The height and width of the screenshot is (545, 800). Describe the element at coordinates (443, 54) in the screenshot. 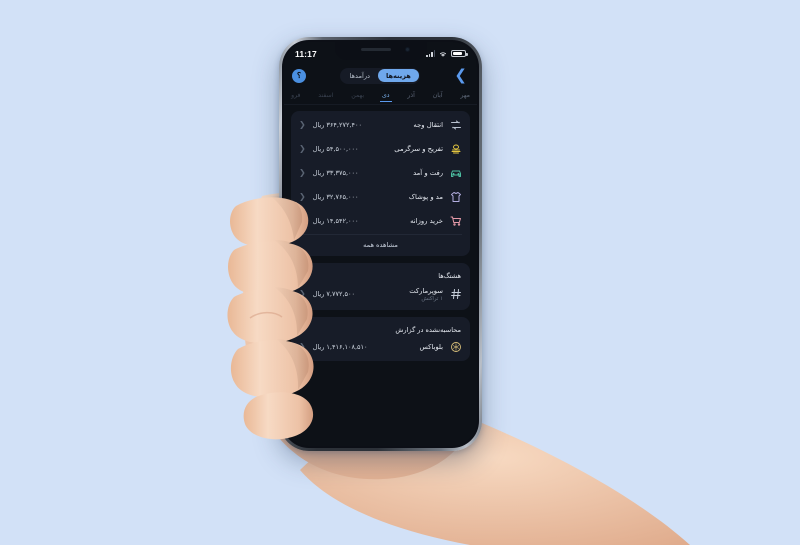

I see `wifi-icon` at that location.